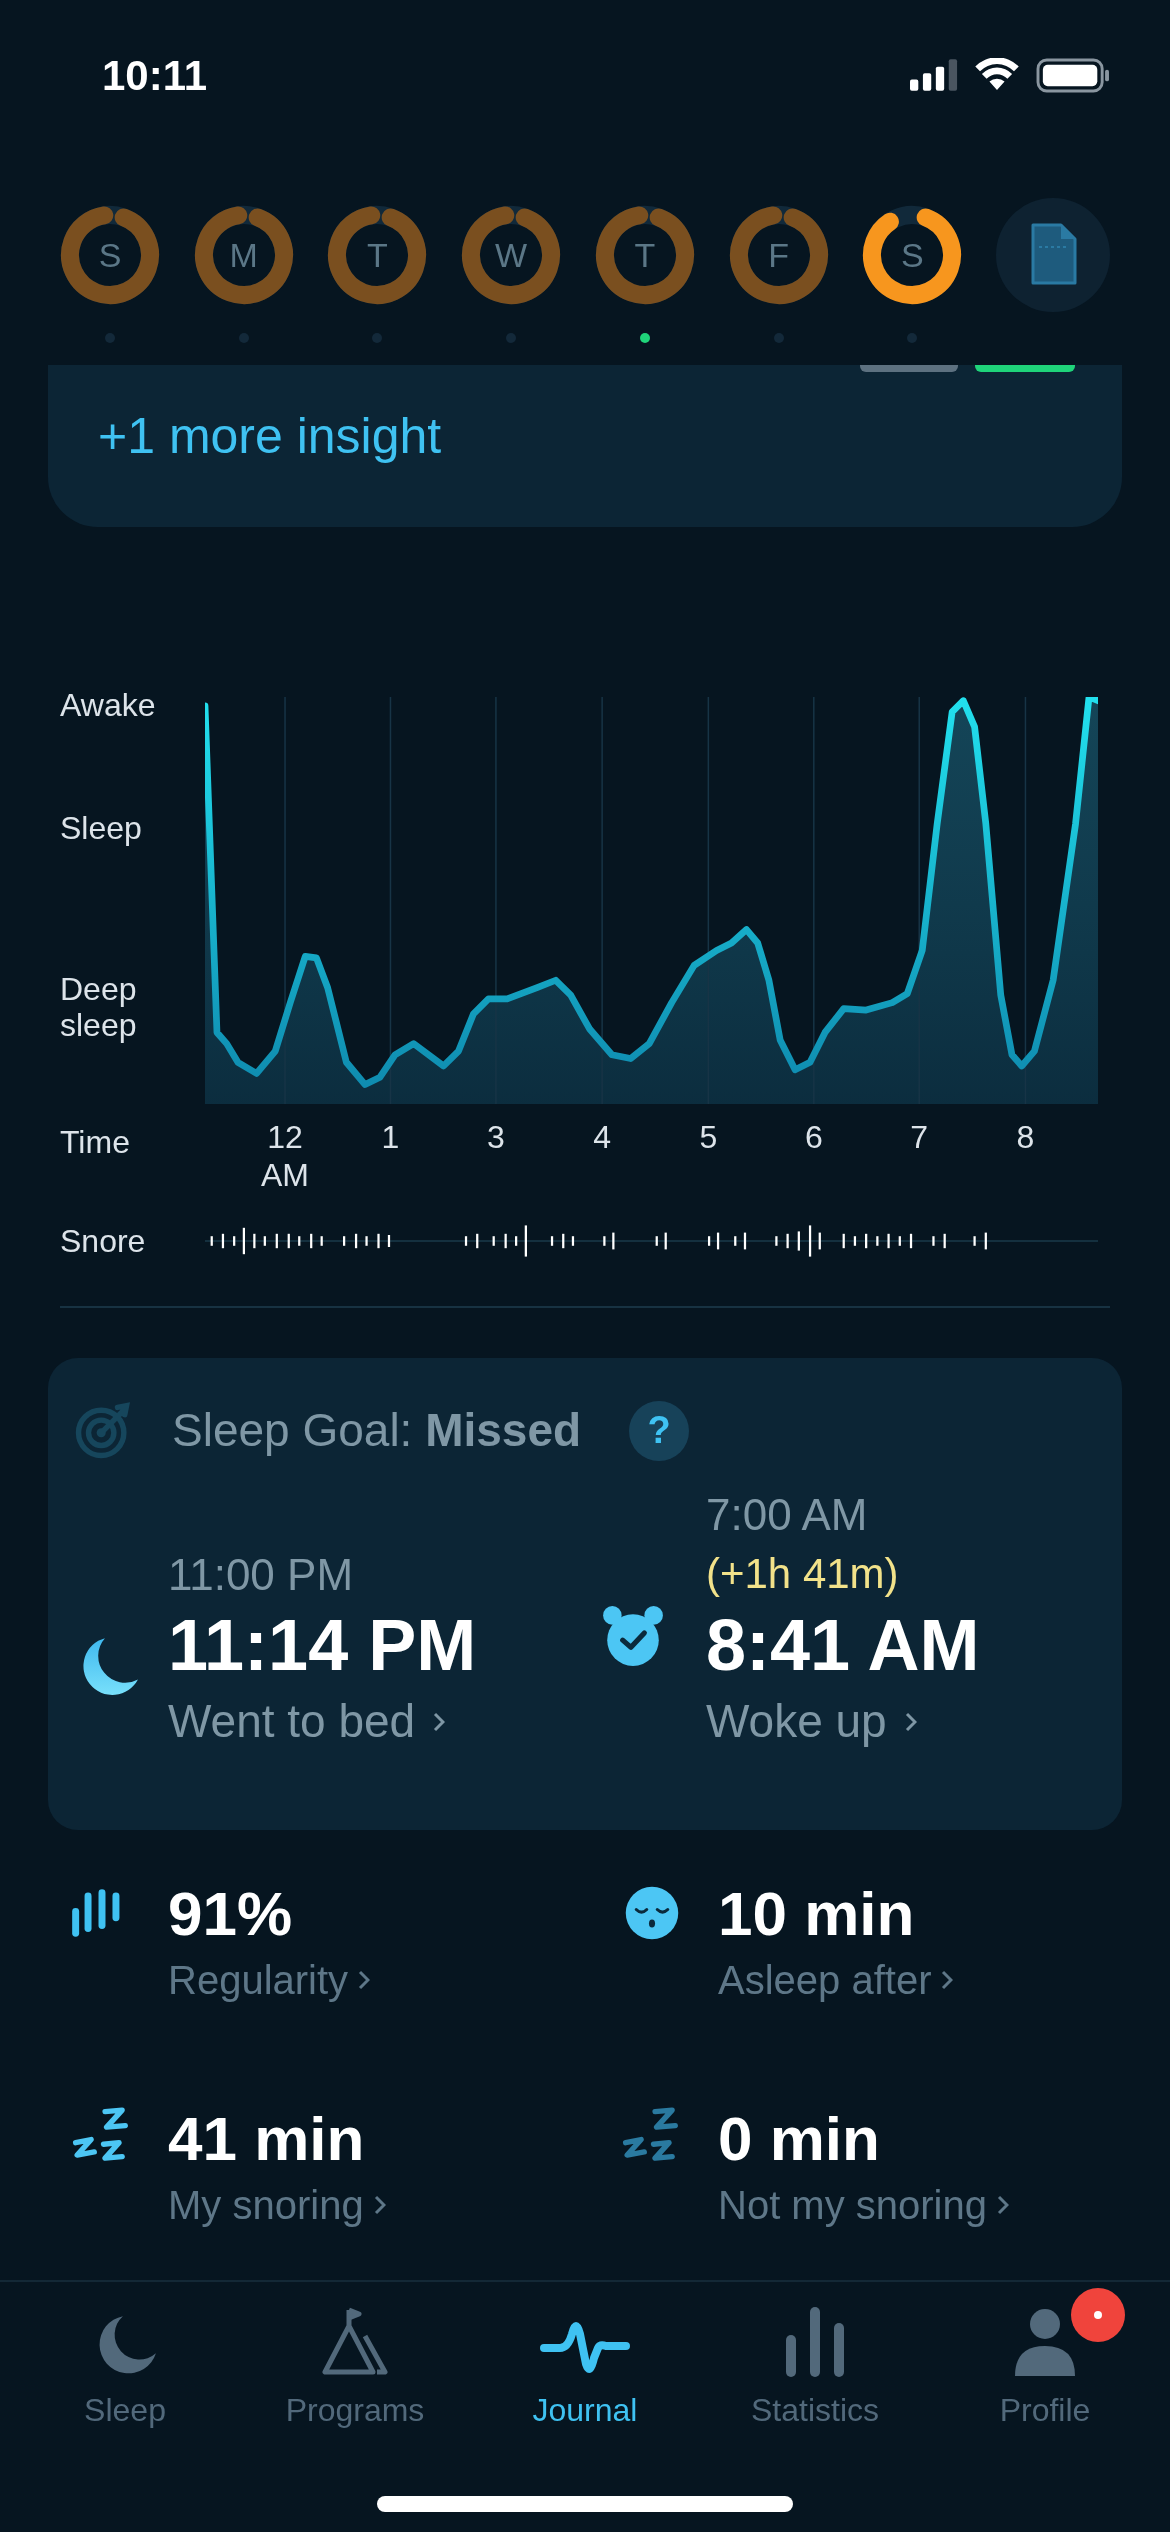 This screenshot has height=2532, width=1170. Describe the element at coordinates (99, 1007) in the screenshot. I see `axis-label: Deep sleep` at that location.